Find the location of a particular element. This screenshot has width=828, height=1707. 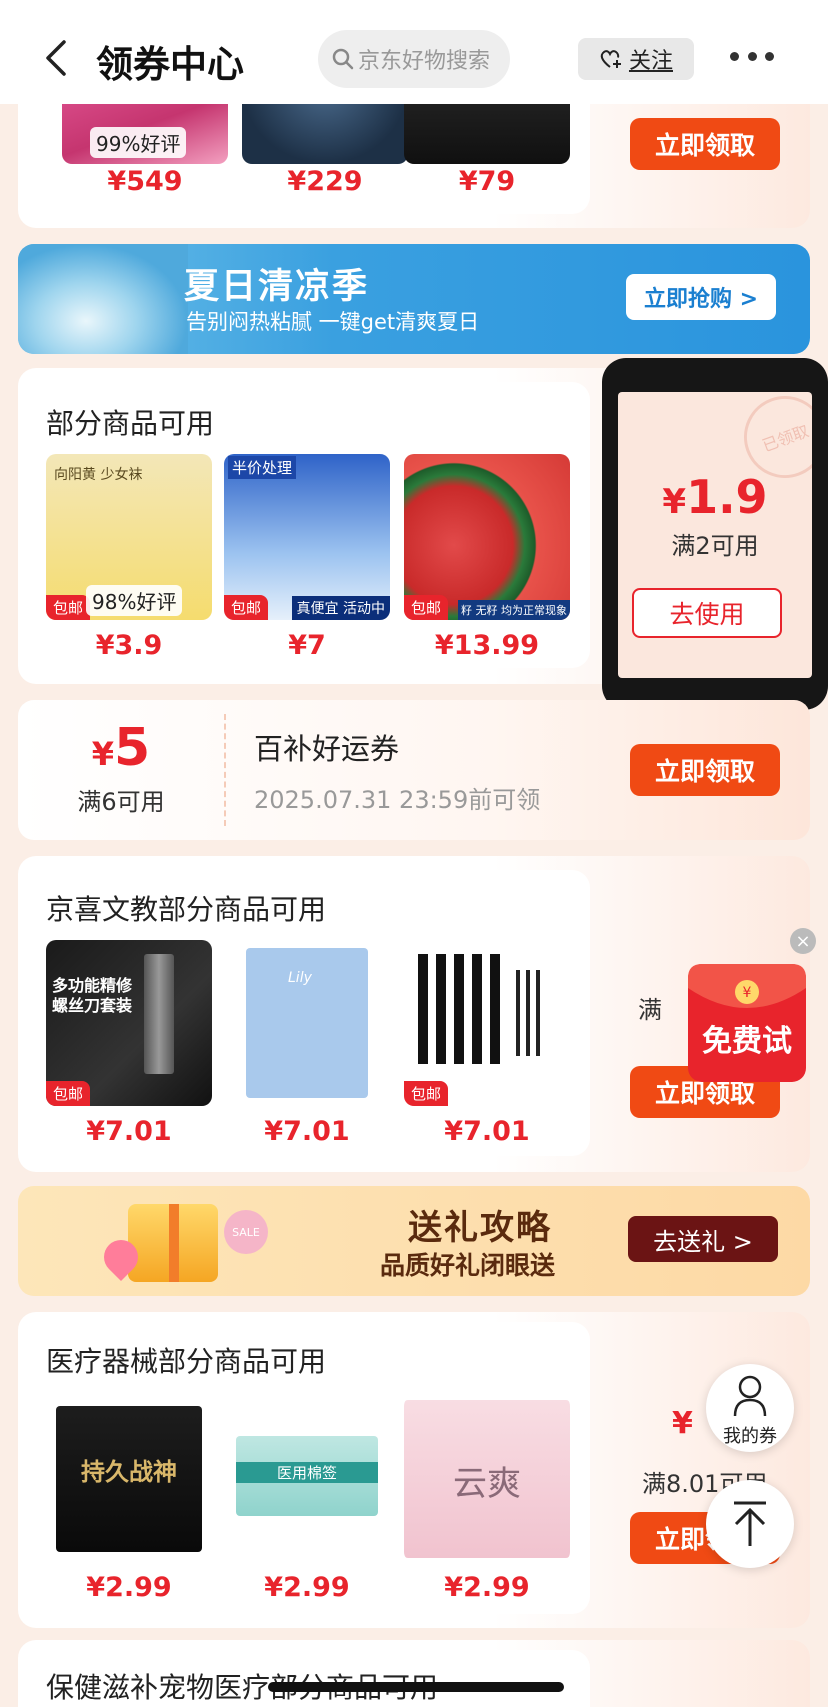

product-image: 持久战神 is located at coordinates (129, 1479).